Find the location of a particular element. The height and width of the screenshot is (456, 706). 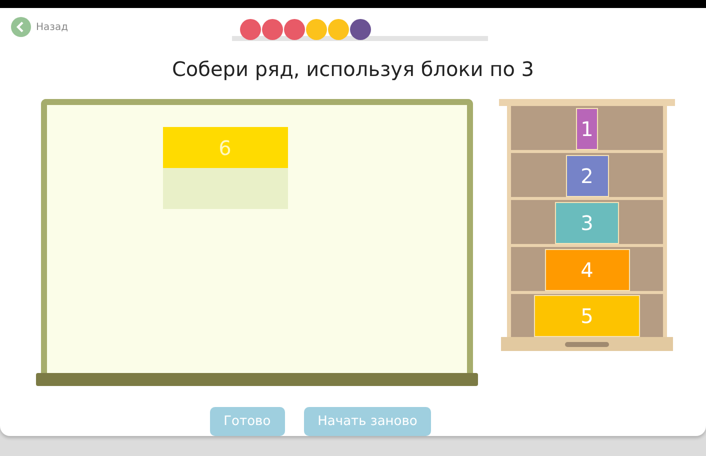

number-block: 6 is located at coordinates (225, 147).